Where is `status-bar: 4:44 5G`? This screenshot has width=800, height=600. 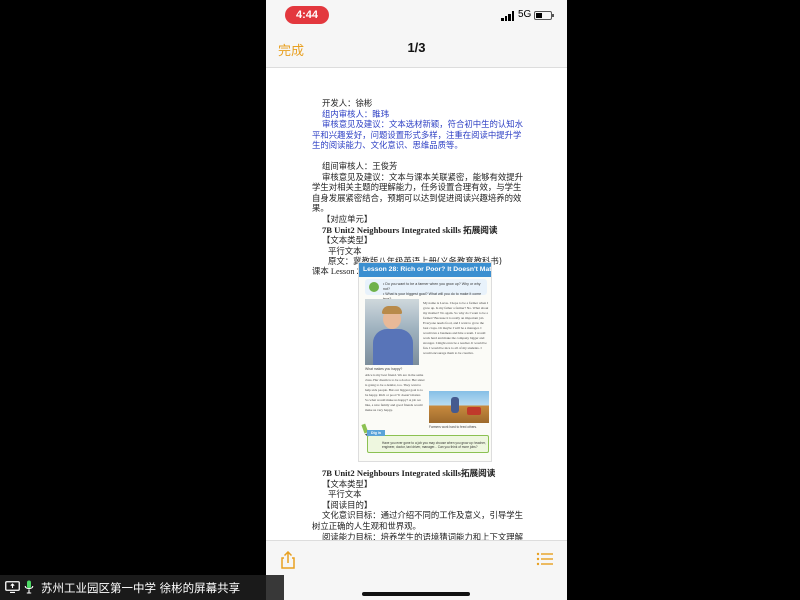 status-bar: 4:44 5G is located at coordinates (416, 15).